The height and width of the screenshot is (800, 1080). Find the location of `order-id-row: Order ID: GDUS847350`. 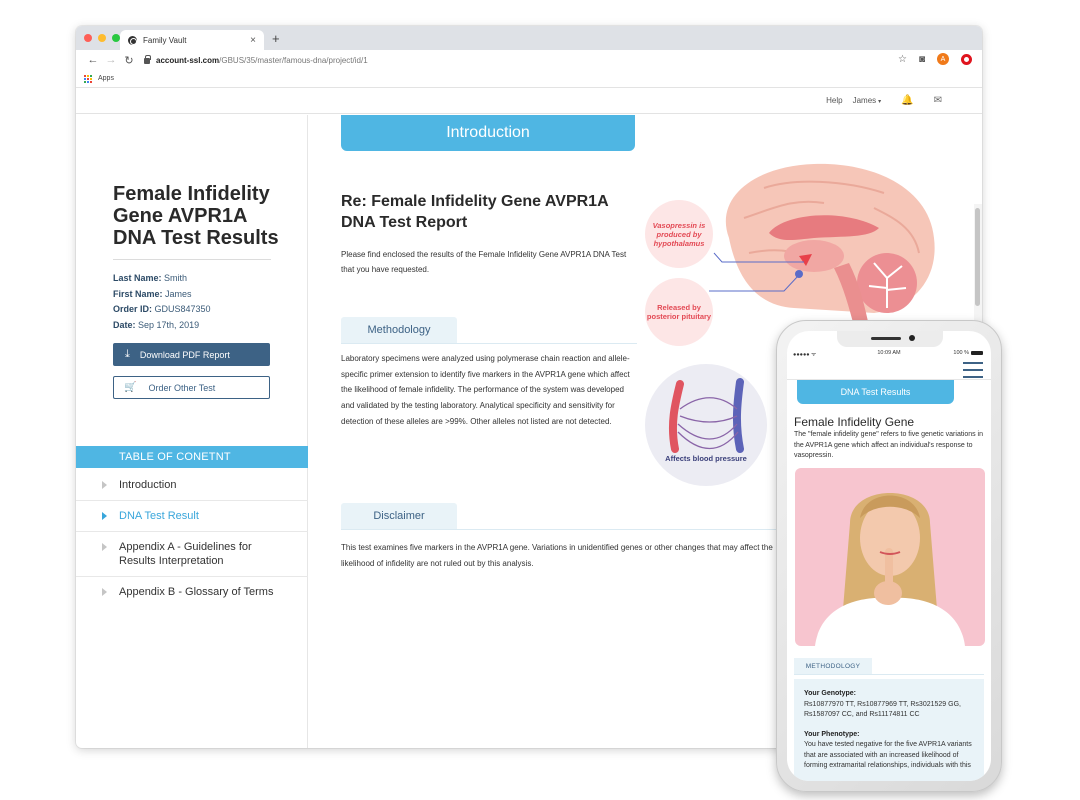

order-id-row: Order ID: GDUS847350 is located at coordinates (162, 310).